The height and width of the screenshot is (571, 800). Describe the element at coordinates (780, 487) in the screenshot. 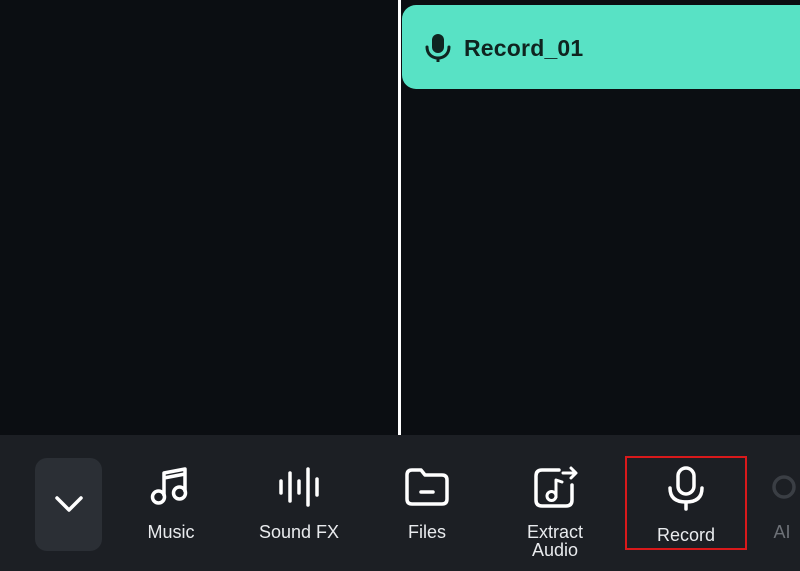

I see `ai-icon` at that location.